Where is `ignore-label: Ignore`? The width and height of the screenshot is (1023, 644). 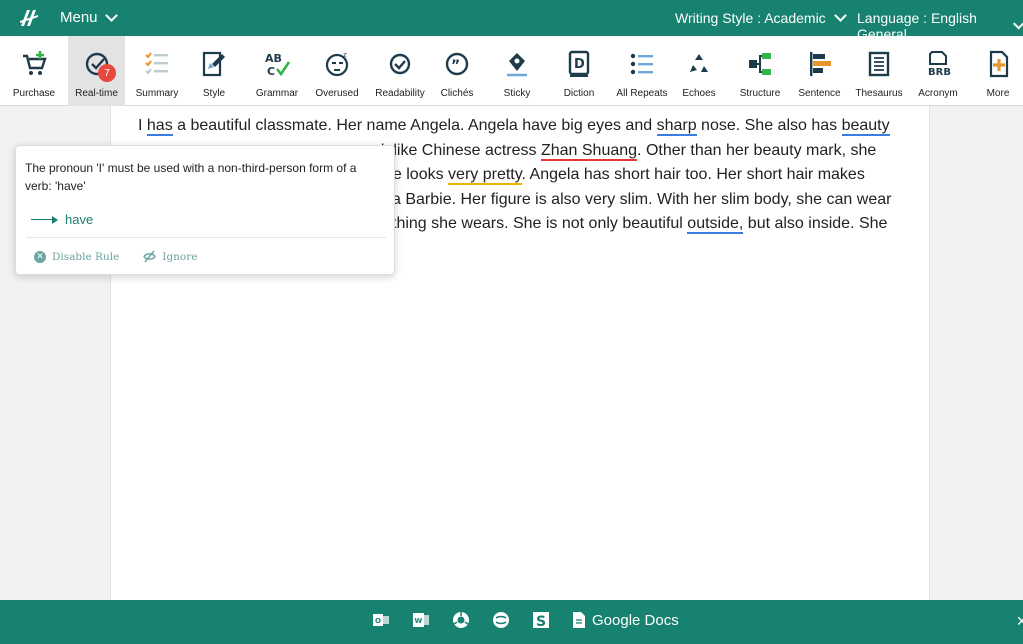
ignore-label: Ignore is located at coordinates (180, 256).